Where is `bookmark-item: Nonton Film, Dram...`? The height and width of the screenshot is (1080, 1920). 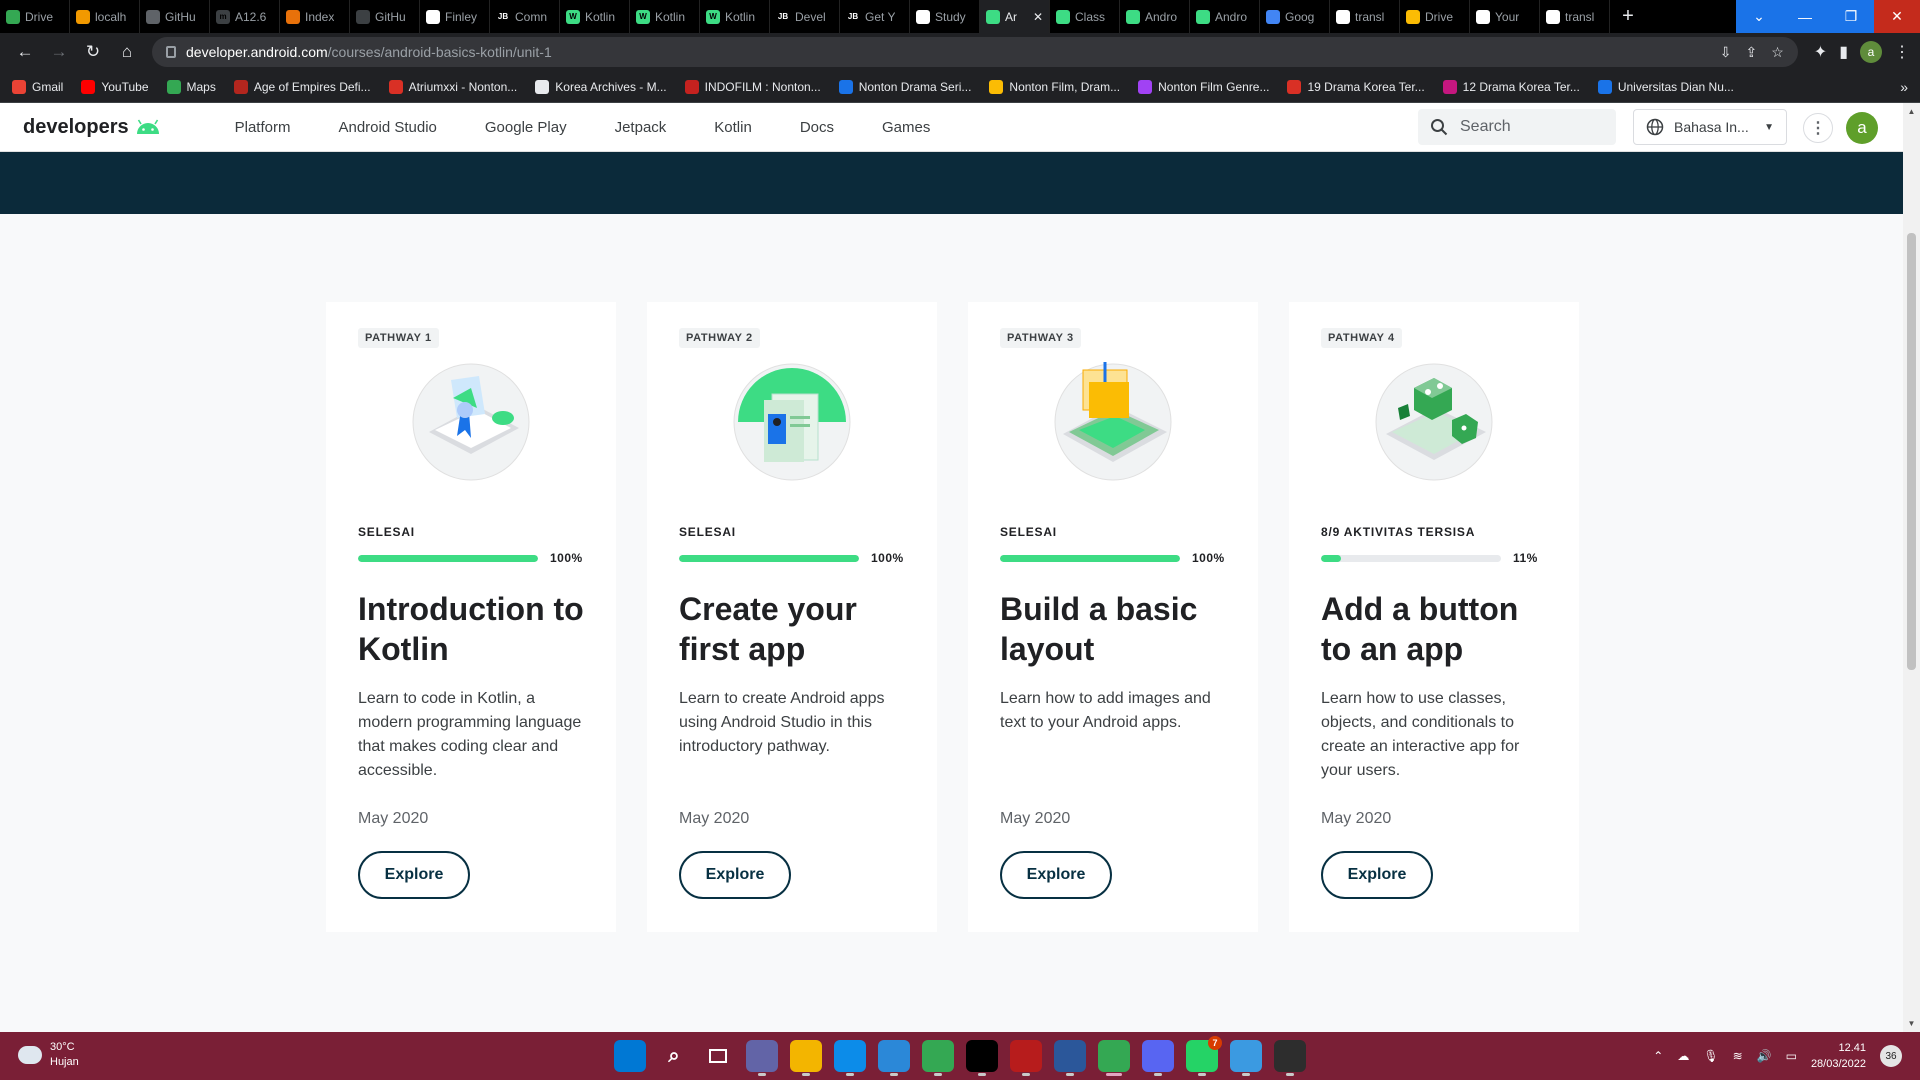 bookmark-item: Nonton Film, Dram... is located at coordinates (1054, 86).